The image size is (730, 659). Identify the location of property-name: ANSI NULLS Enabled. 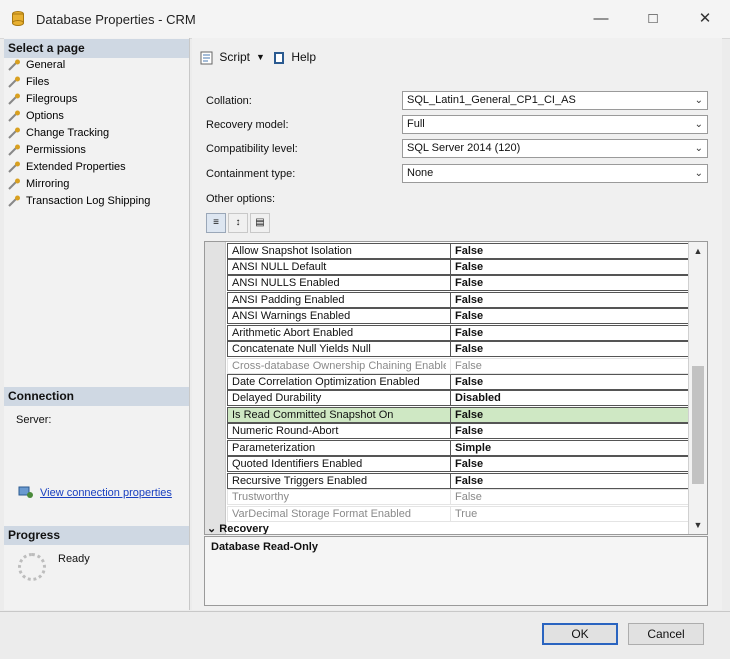
(286, 283).